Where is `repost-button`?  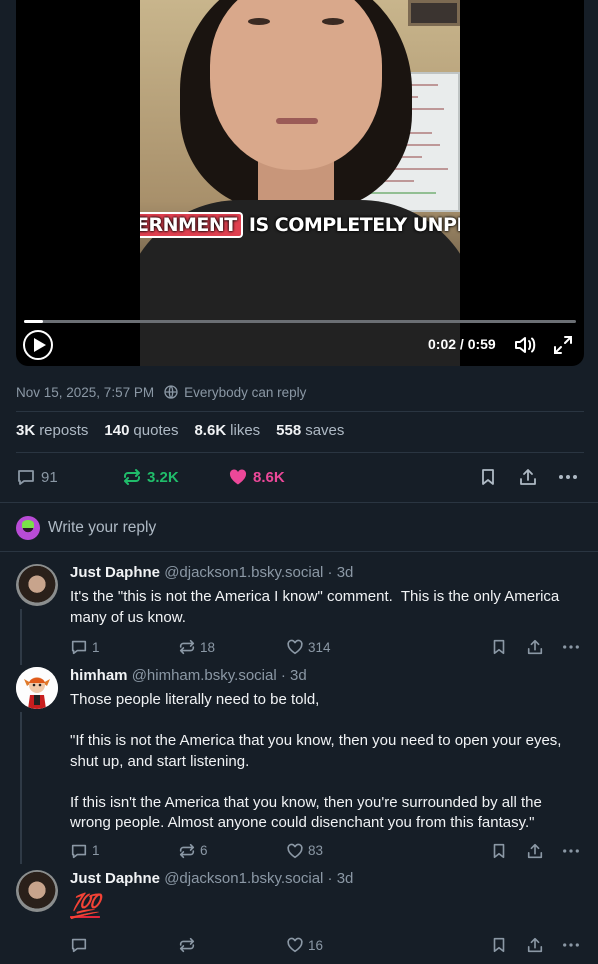 repost-button is located at coordinates (189, 945).